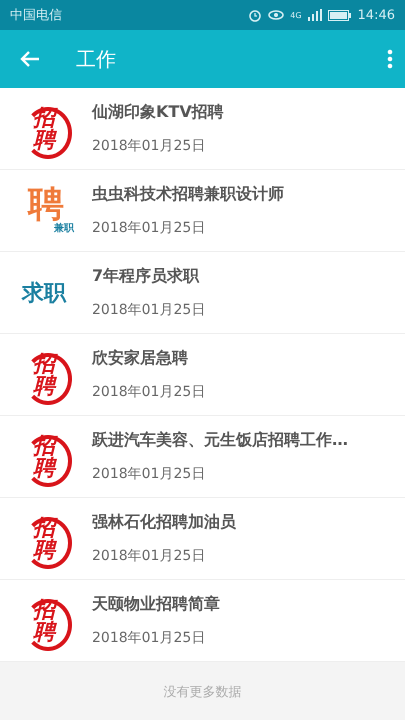 The width and height of the screenshot is (405, 720). What do you see at coordinates (46, 205) in the screenshot?
I see `logo-text: 聘` at bounding box center [46, 205].